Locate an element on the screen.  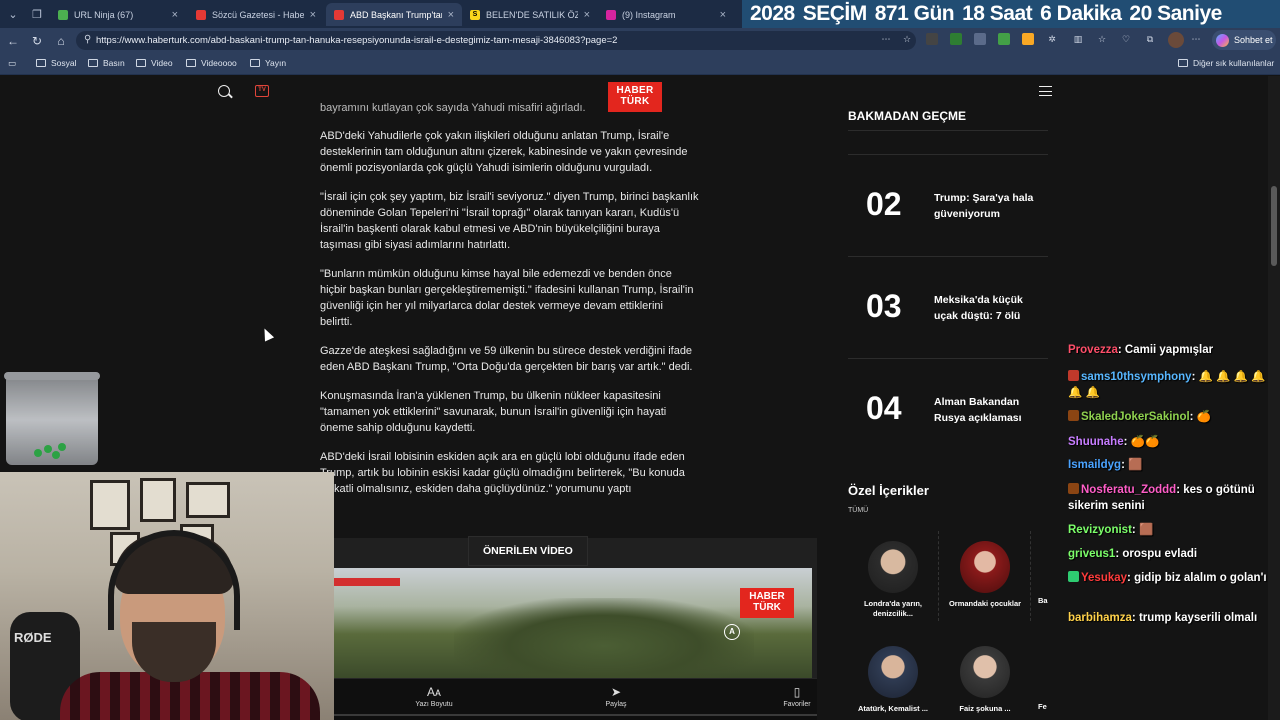
reload-icon: ↻ is located at coordinates (37, 41).